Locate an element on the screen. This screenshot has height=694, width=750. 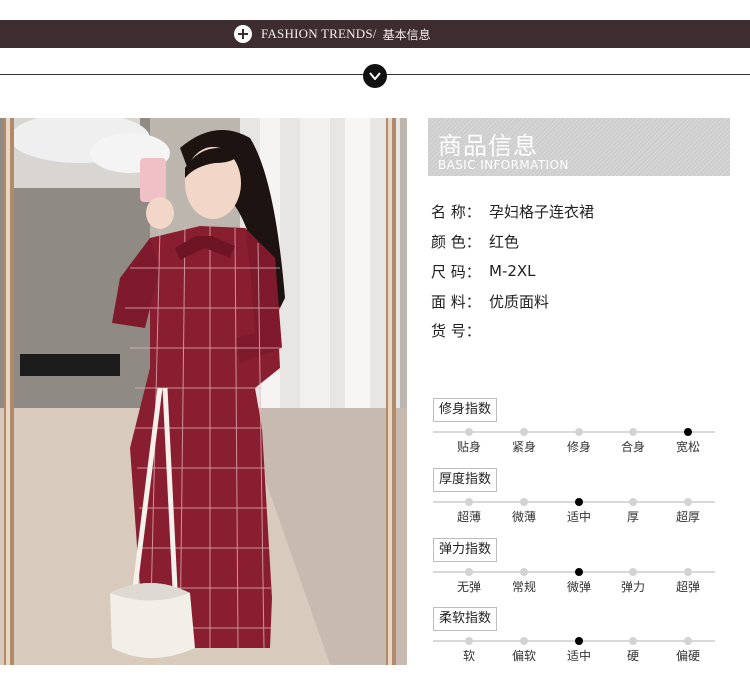
header-banner: FASHION TRENDS/ 基本信息 is located at coordinates (375, 34).